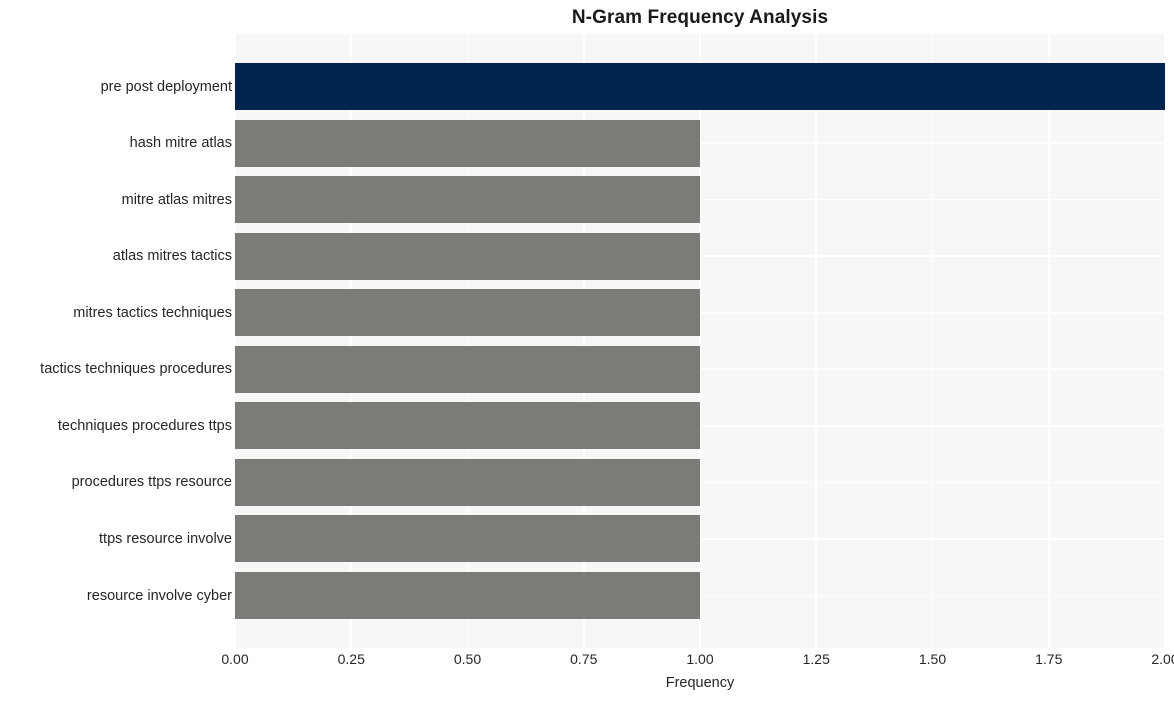 This screenshot has width=1174, height=701. What do you see at coordinates (136, 369) in the screenshot?
I see `y-axis-tick-label: tactics techniques procedures` at bounding box center [136, 369].